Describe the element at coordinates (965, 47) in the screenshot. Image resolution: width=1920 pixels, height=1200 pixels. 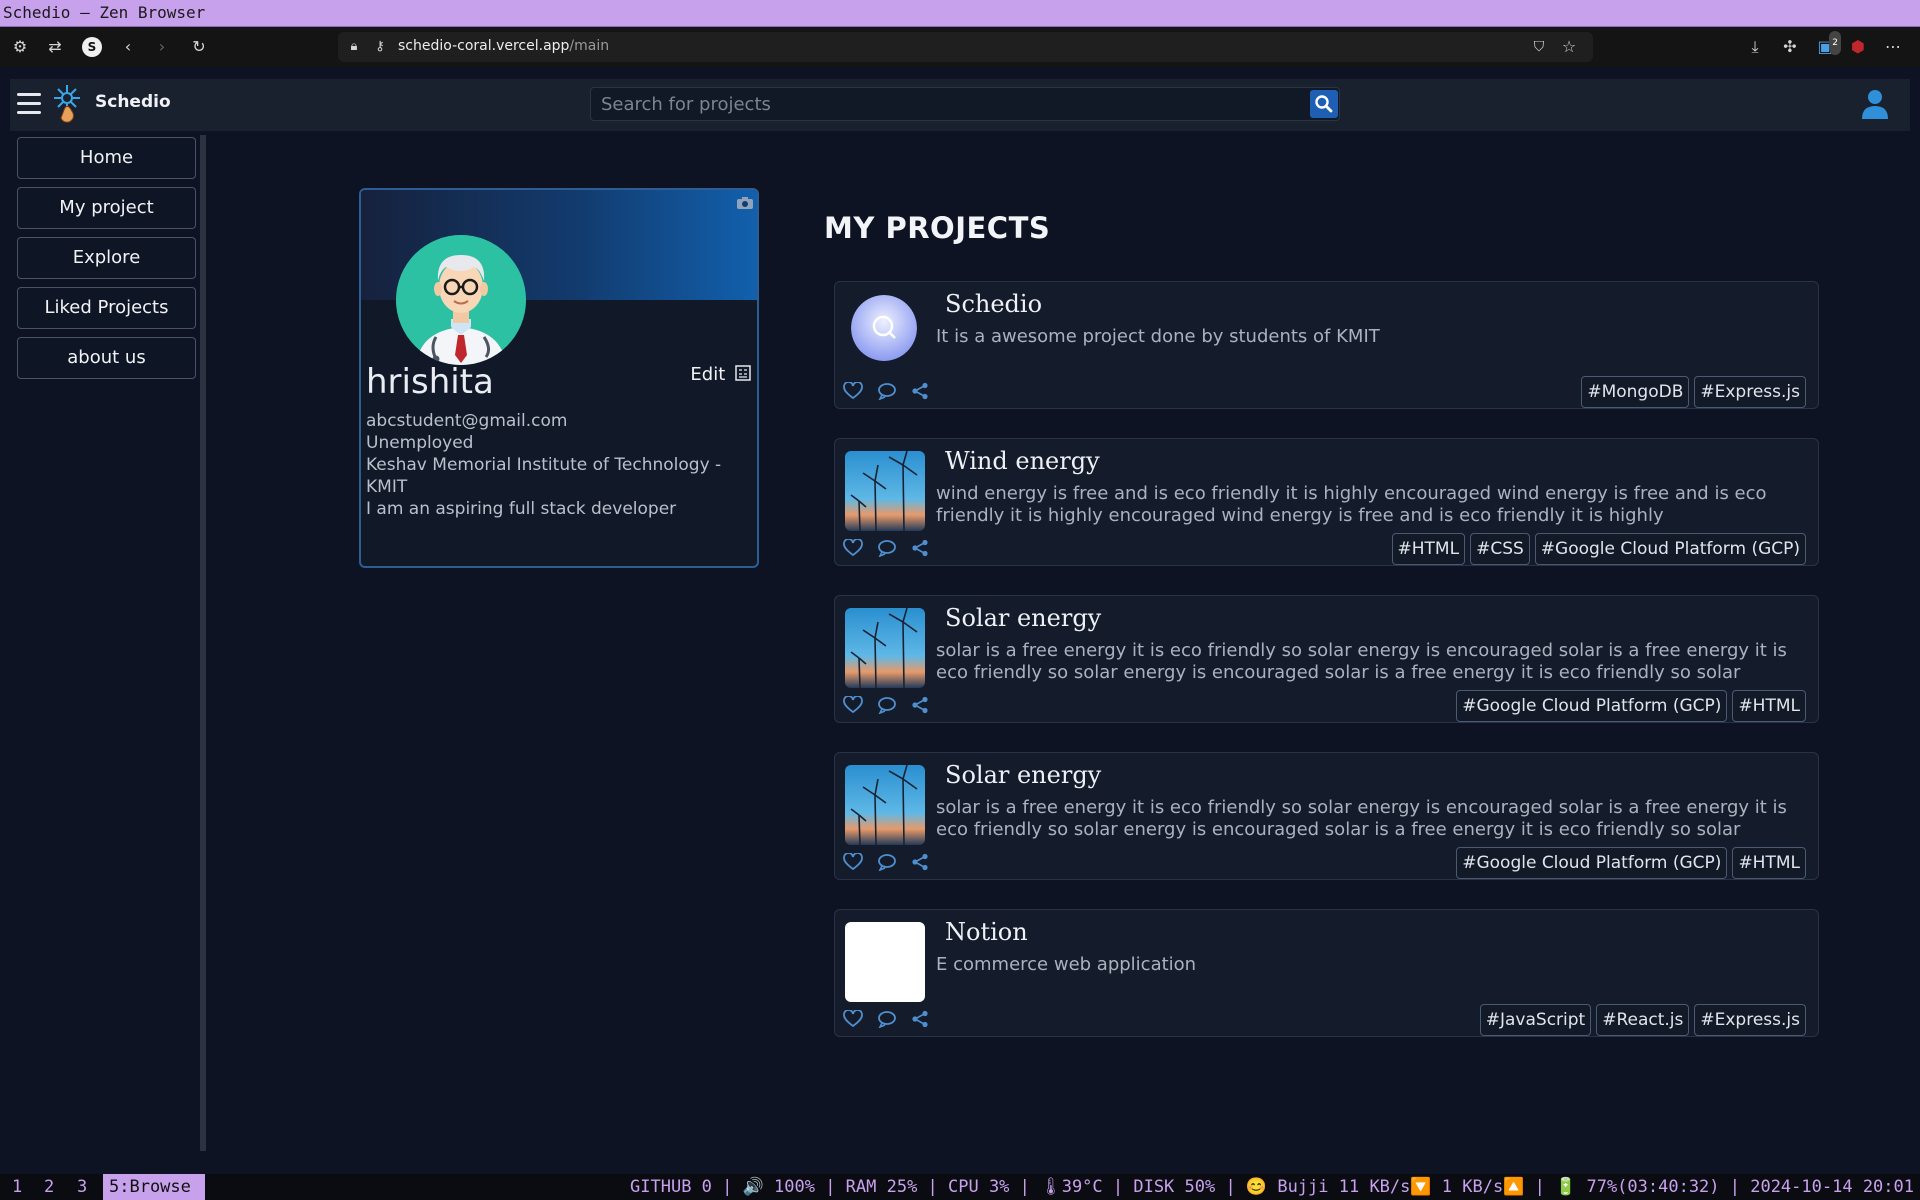
I see `url-bar: 🔒︎ ⚷ schedio-coral.vercel.app/main ⛉ ☆` at that location.